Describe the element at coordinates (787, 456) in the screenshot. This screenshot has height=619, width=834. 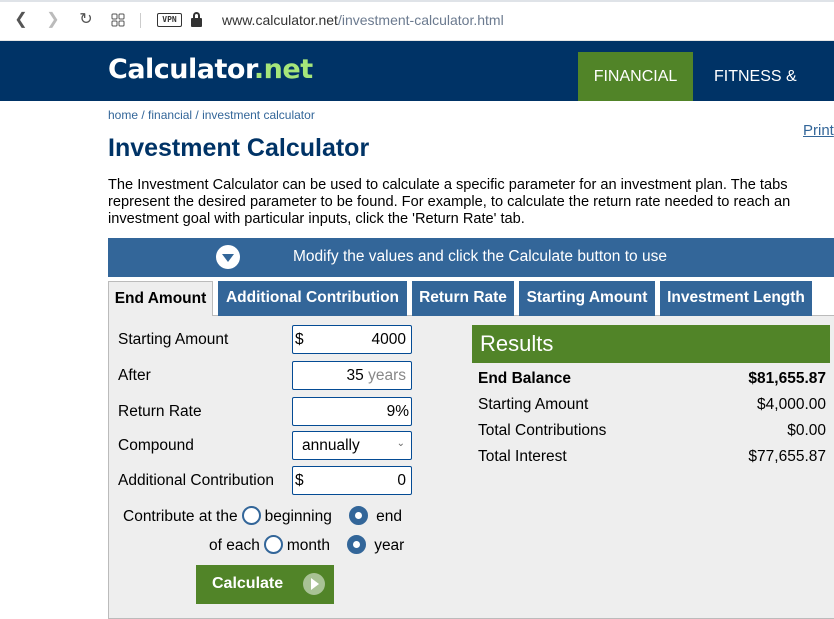
I see `result-value: $77,655.87` at that location.